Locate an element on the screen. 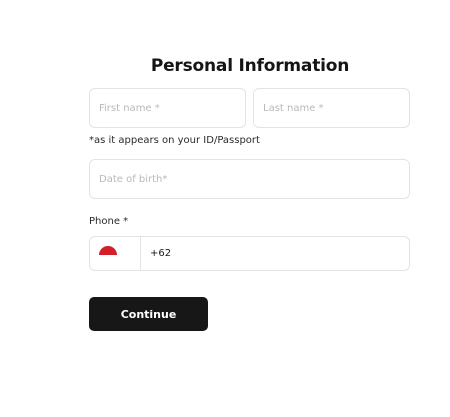 This screenshot has width=450, height=417. last-name-field-wrapper is located at coordinates (331, 108).